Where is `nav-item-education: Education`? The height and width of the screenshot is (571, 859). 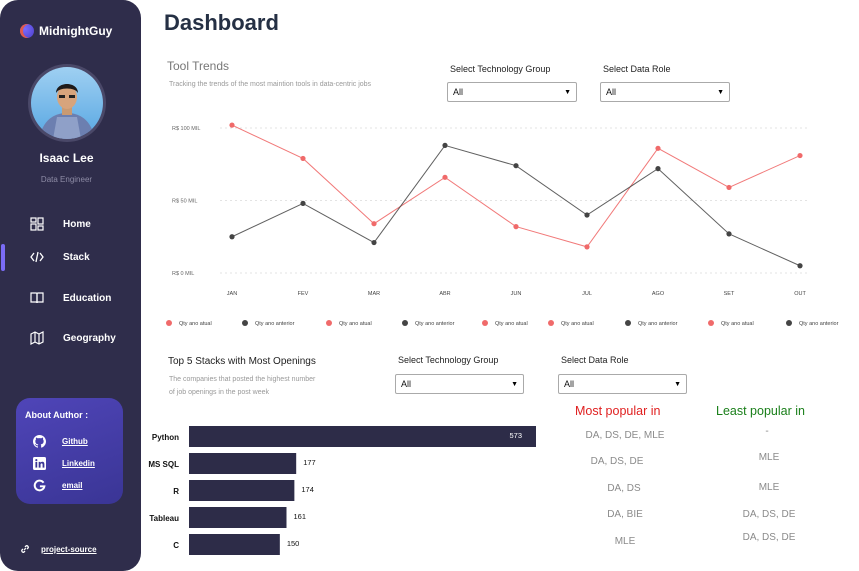
nav-item-education: Education is located at coordinates (70, 298).